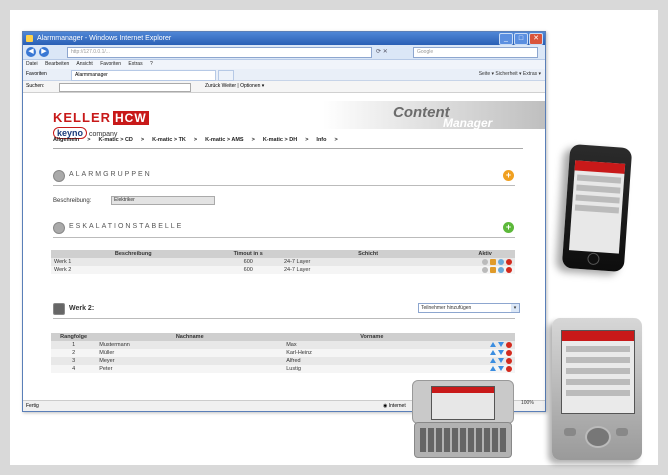 This screenshot has width=668, height=475. What do you see at coordinates (133, 270) in the screenshot?
I see `cell-beschreibung: Werk 2` at bounding box center [133, 270].